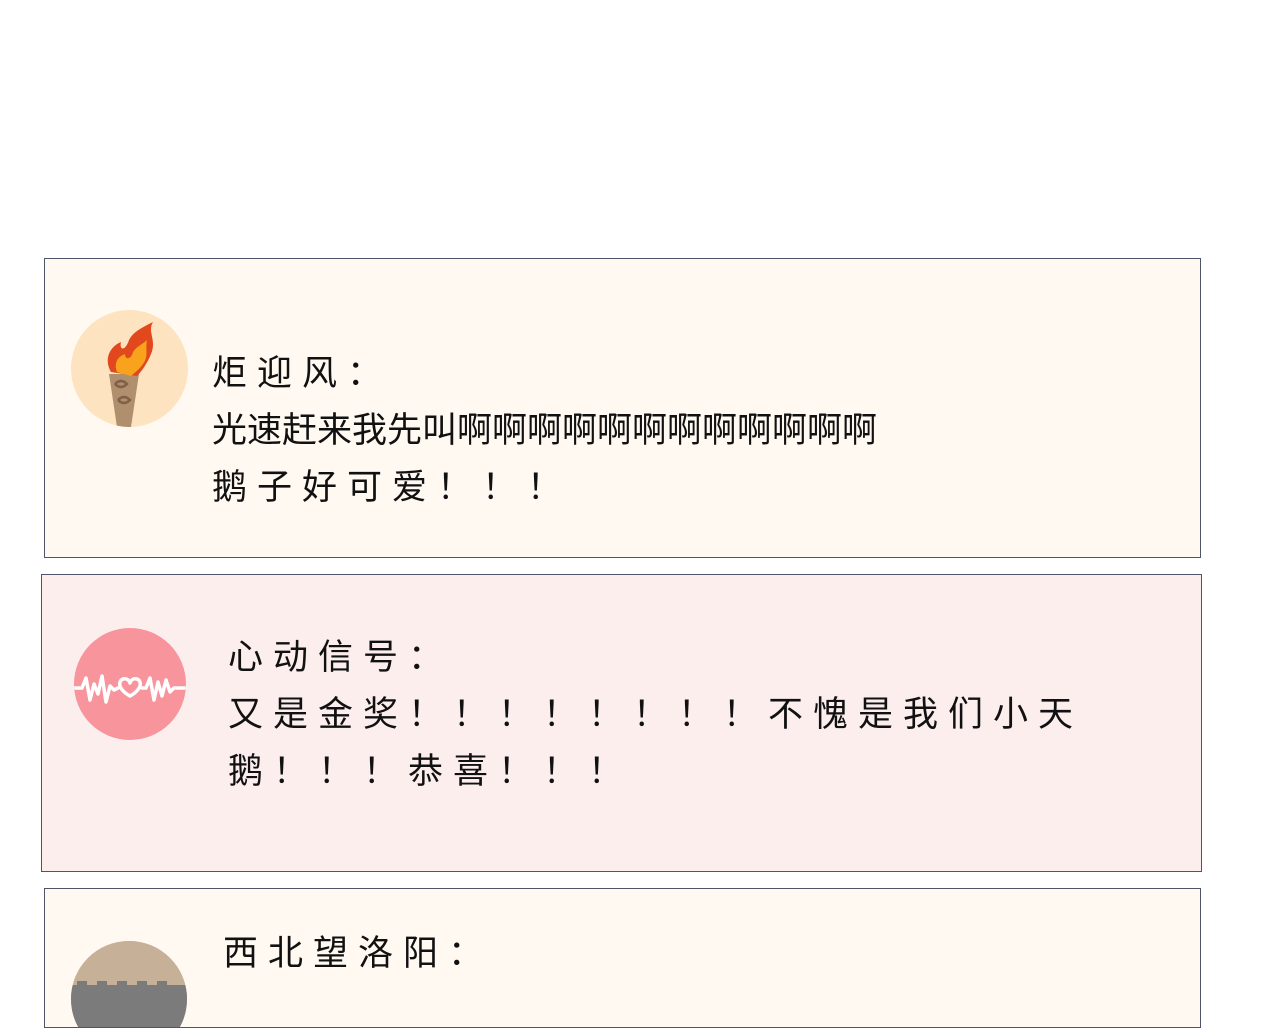  I want to click on comment-card: 西北望洛阳：, so click(622, 958).